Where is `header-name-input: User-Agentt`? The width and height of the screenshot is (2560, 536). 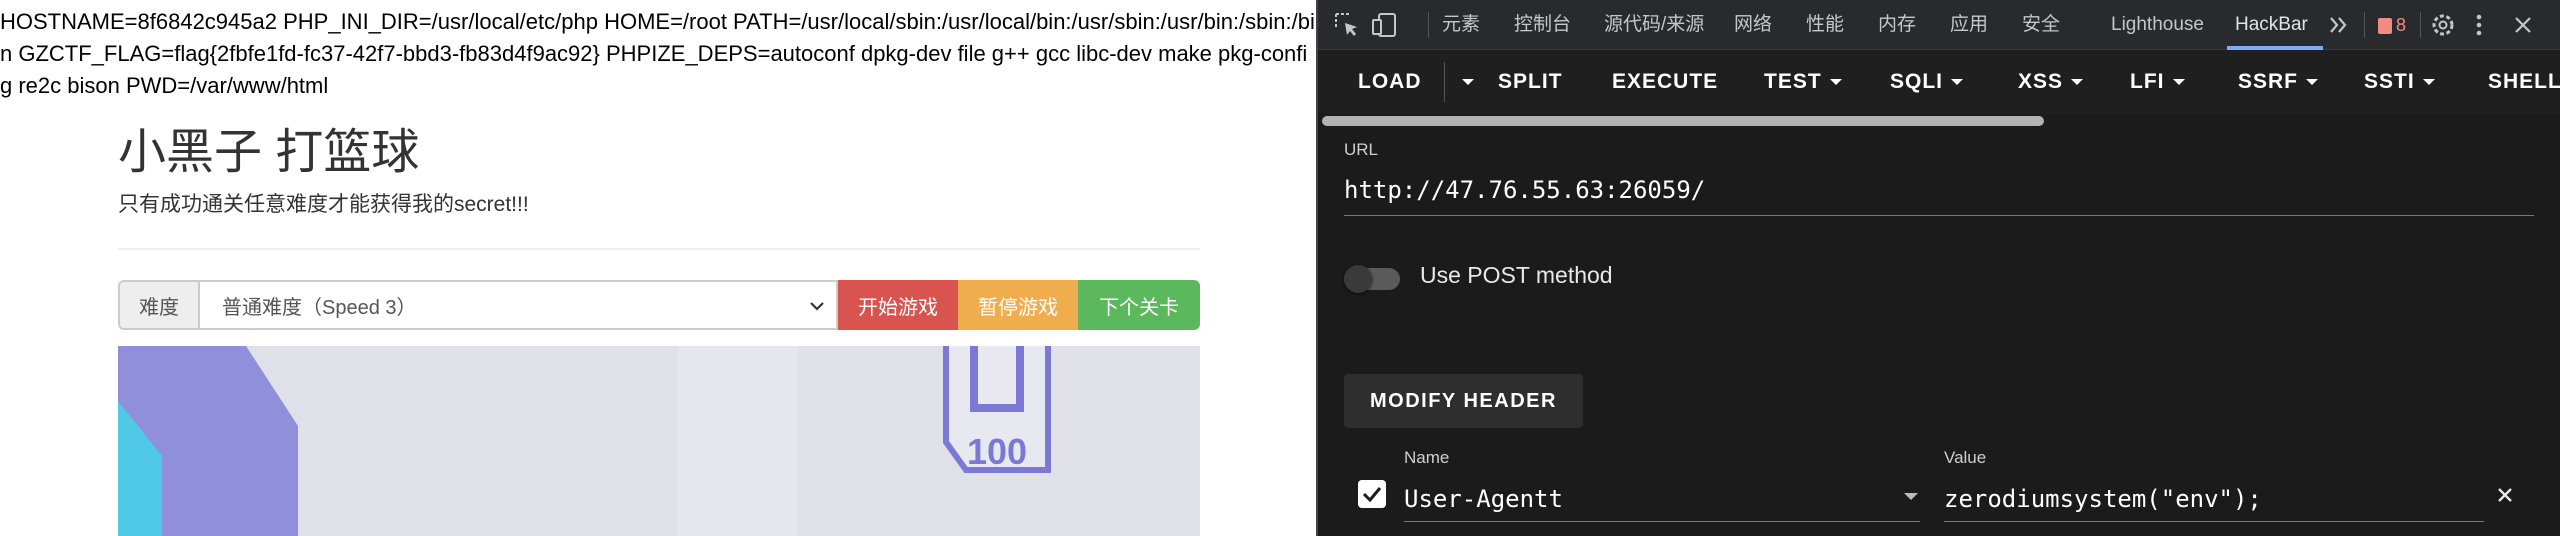
header-name-input: User-Agentt is located at coordinates (1662, 499).